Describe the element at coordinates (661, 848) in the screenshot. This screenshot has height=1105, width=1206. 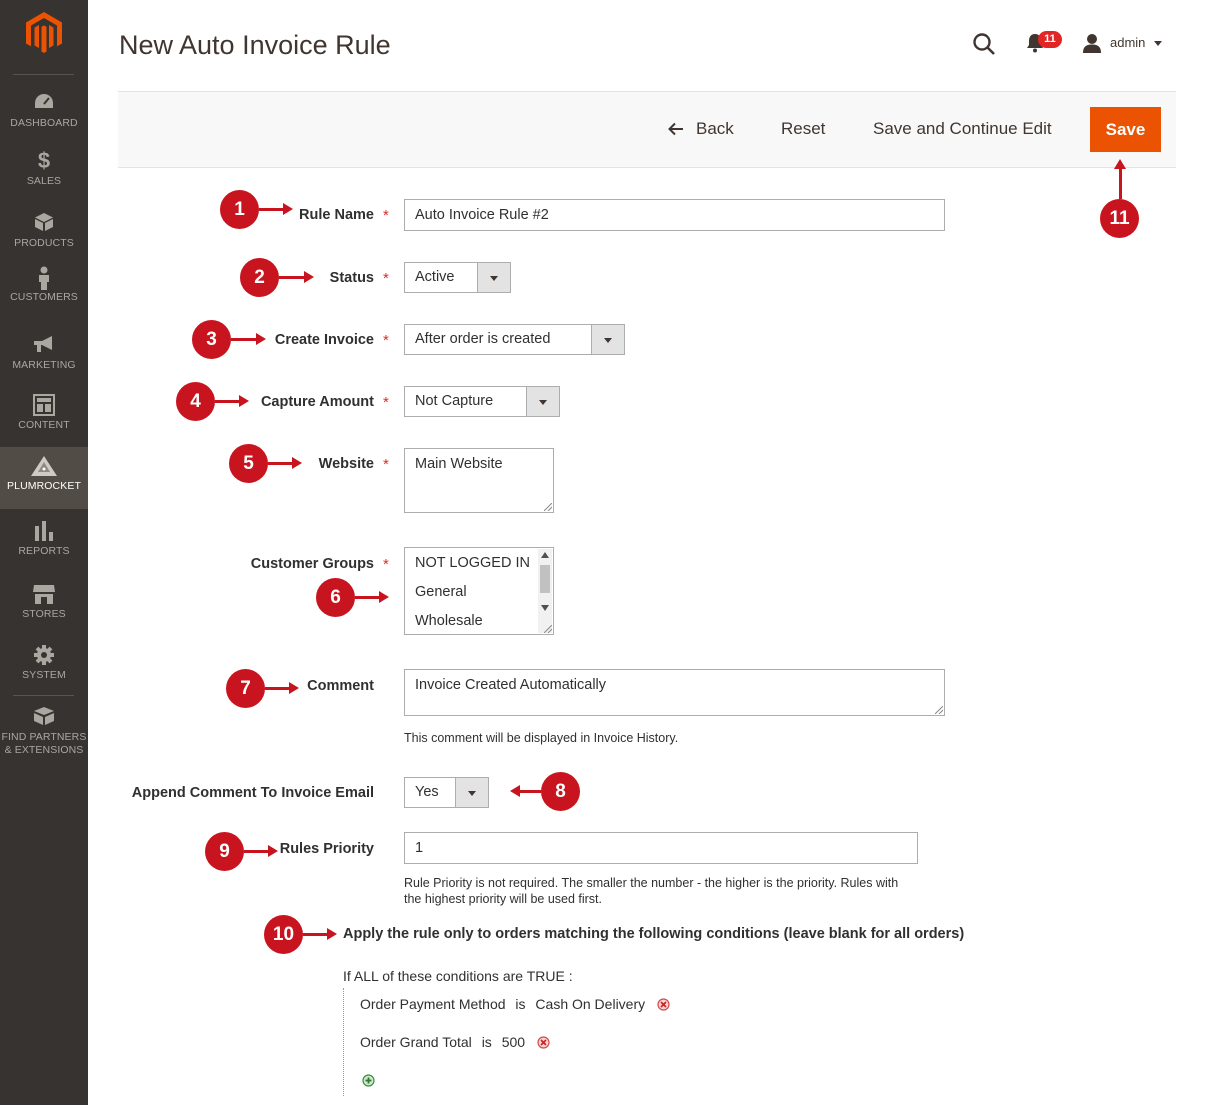
I see `rules-priority-input: 1` at that location.